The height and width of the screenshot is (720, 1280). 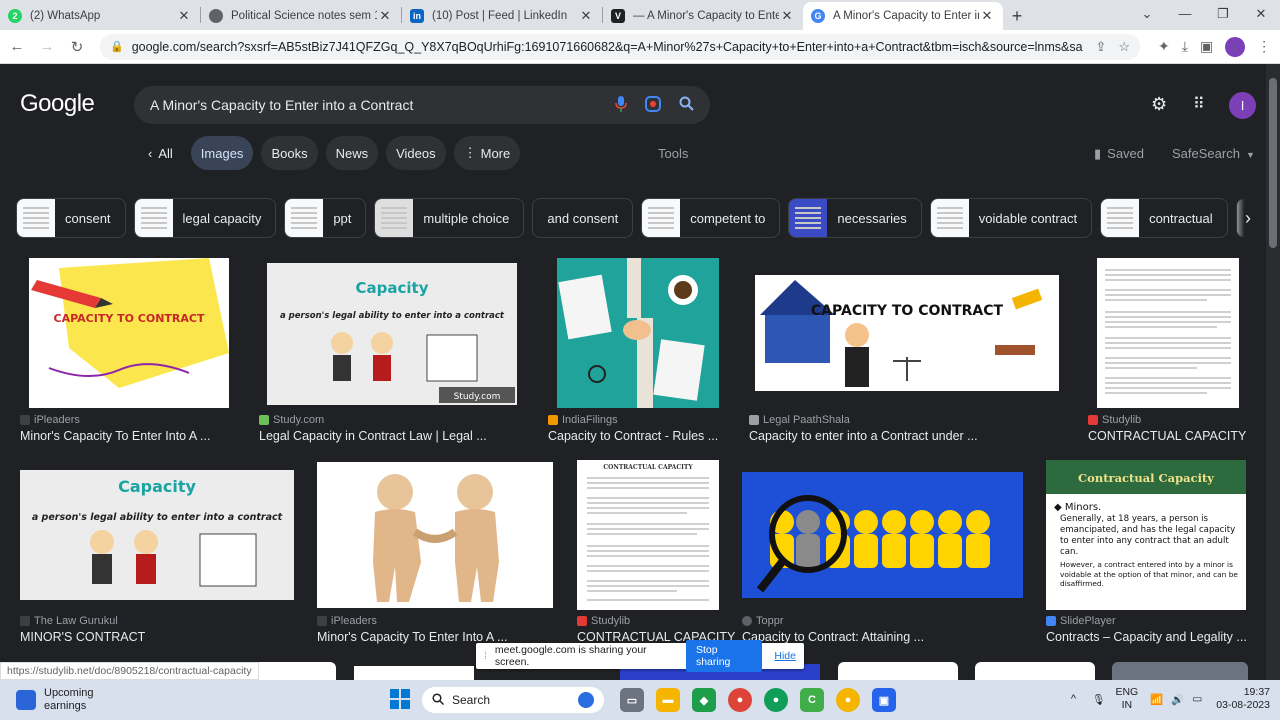 I want to click on suggestion-chip: necessaries, so click(x=855, y=218).